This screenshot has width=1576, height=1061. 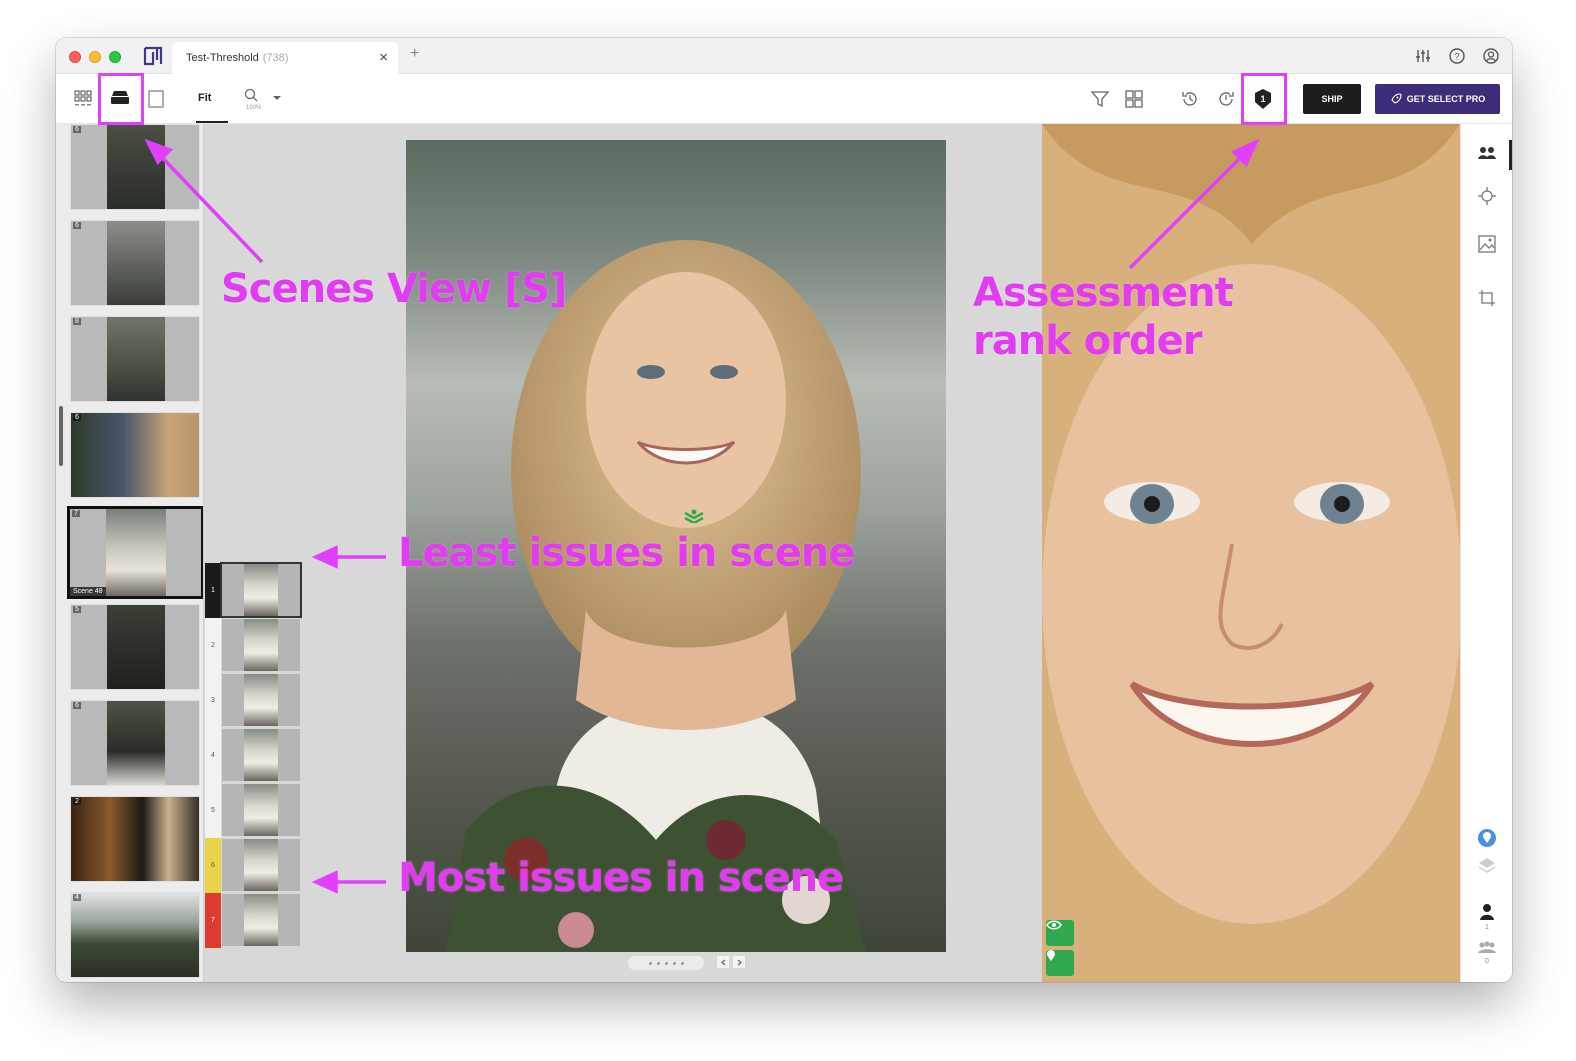 I want to click on annotation-scenes-view: Scenes View [S], so click(x=394, y=289).